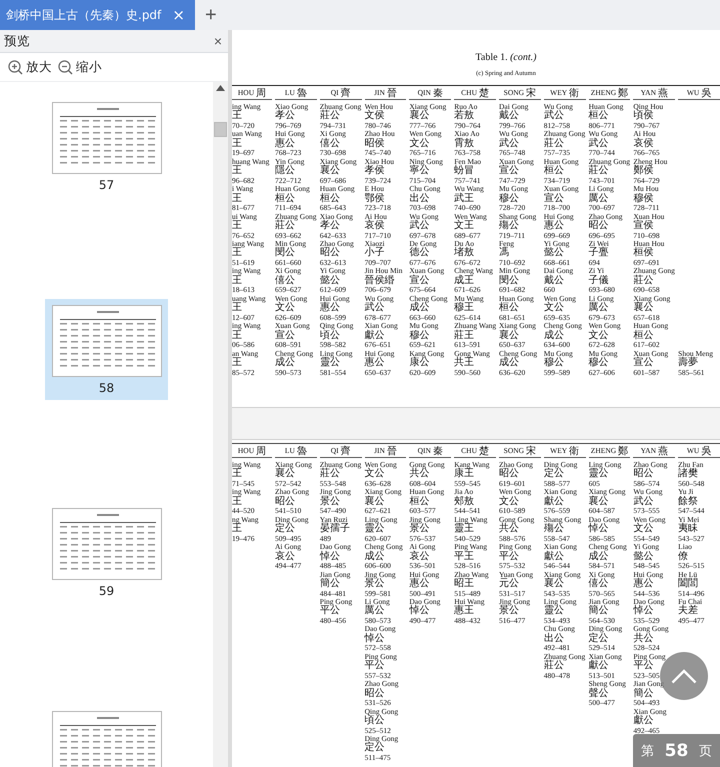  Describe the element at coordinates (211, 15) in the screenshot. I see `new-tab-button: +` at that location.